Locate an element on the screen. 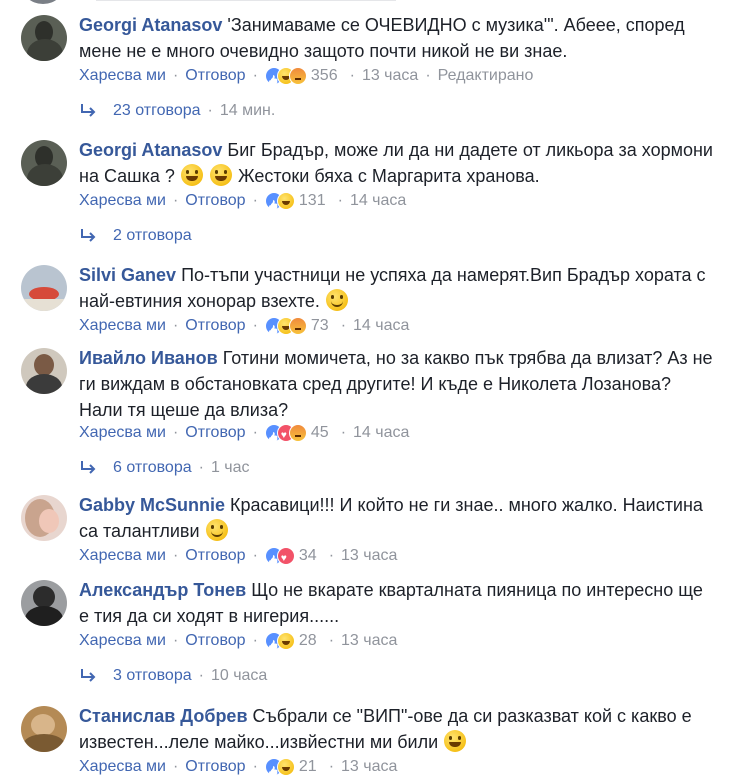  replies-count-link: 23 отговора is located at coordinates (157, 111).